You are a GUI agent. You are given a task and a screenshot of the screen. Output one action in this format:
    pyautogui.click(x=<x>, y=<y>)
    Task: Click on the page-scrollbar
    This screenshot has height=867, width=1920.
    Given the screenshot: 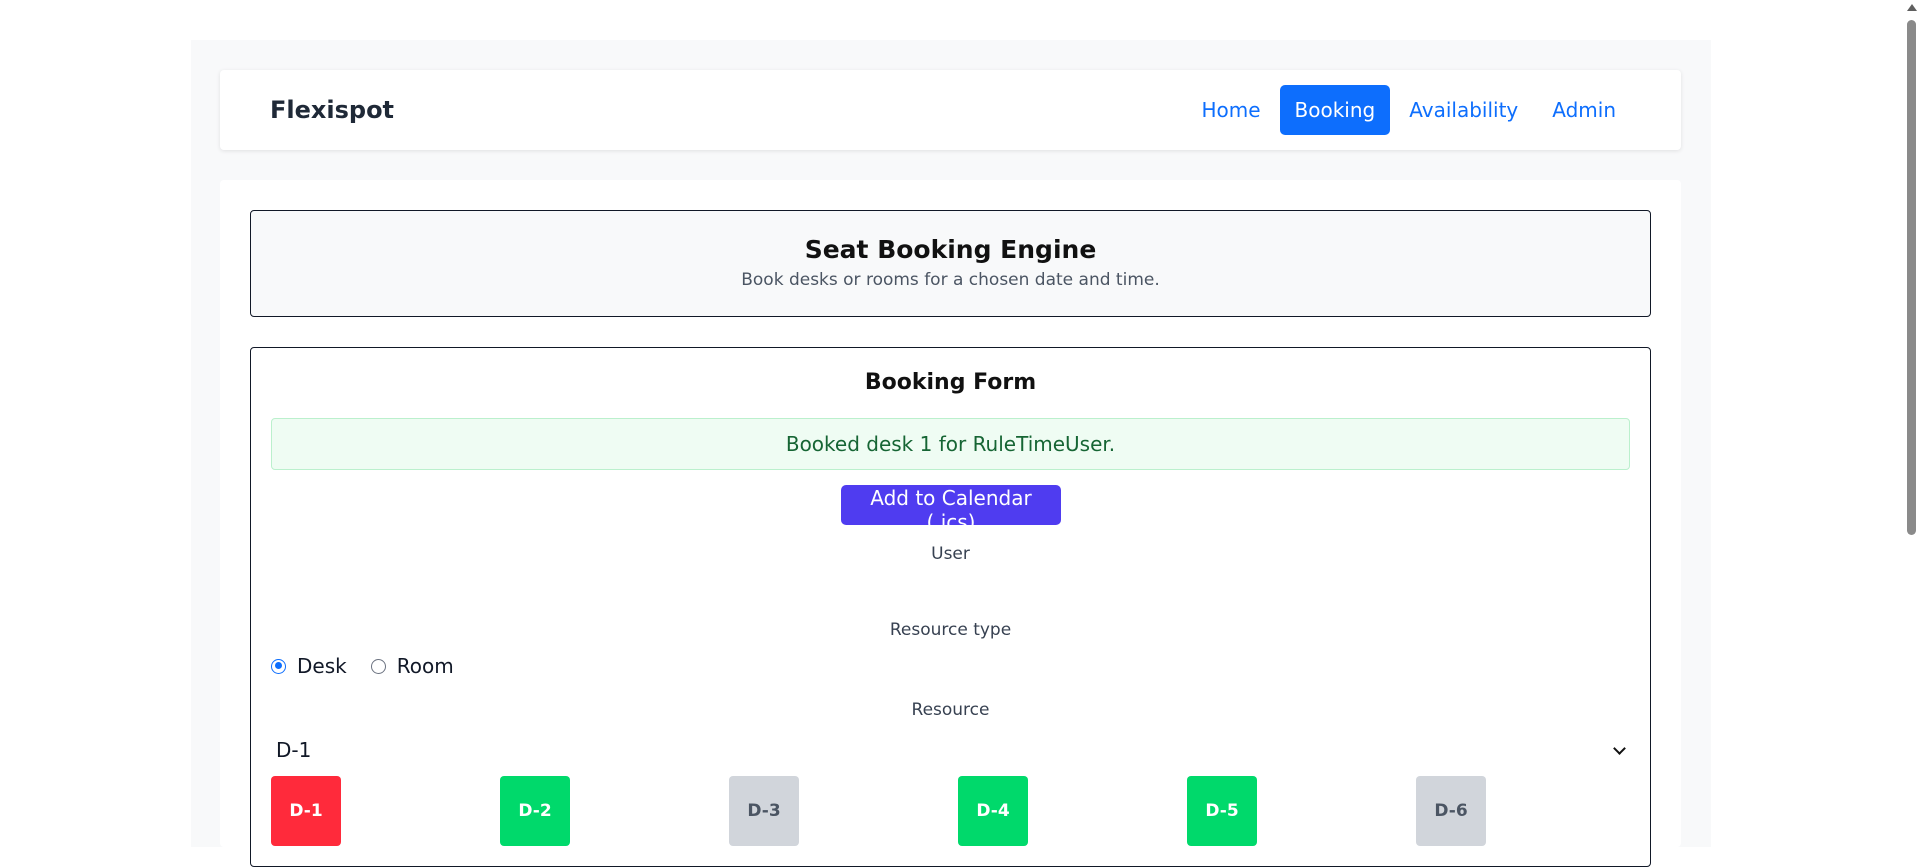 What is the action you would take?
    pyautogui.click(x=1911, y=423)
    